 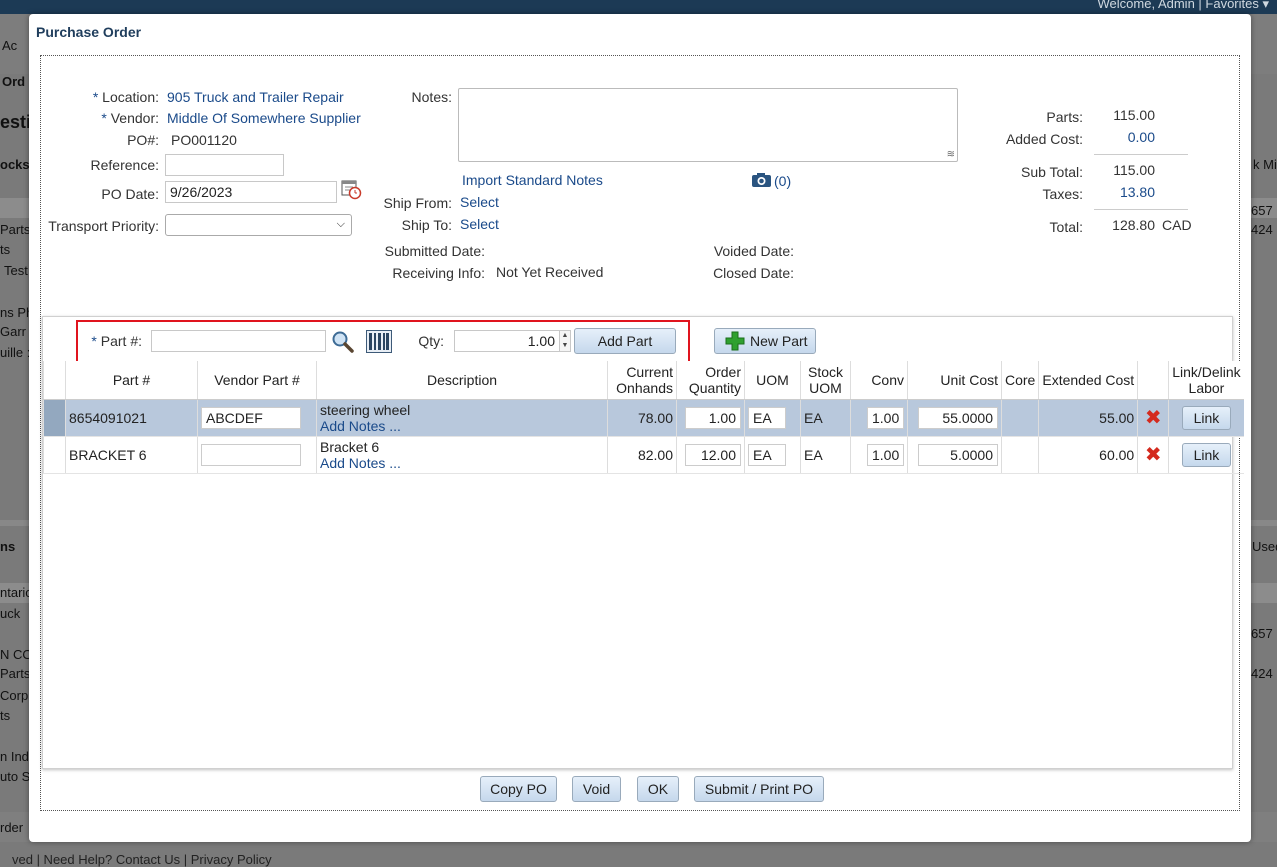 I want to click on background-text: ntario, so click(x=16, y=592).